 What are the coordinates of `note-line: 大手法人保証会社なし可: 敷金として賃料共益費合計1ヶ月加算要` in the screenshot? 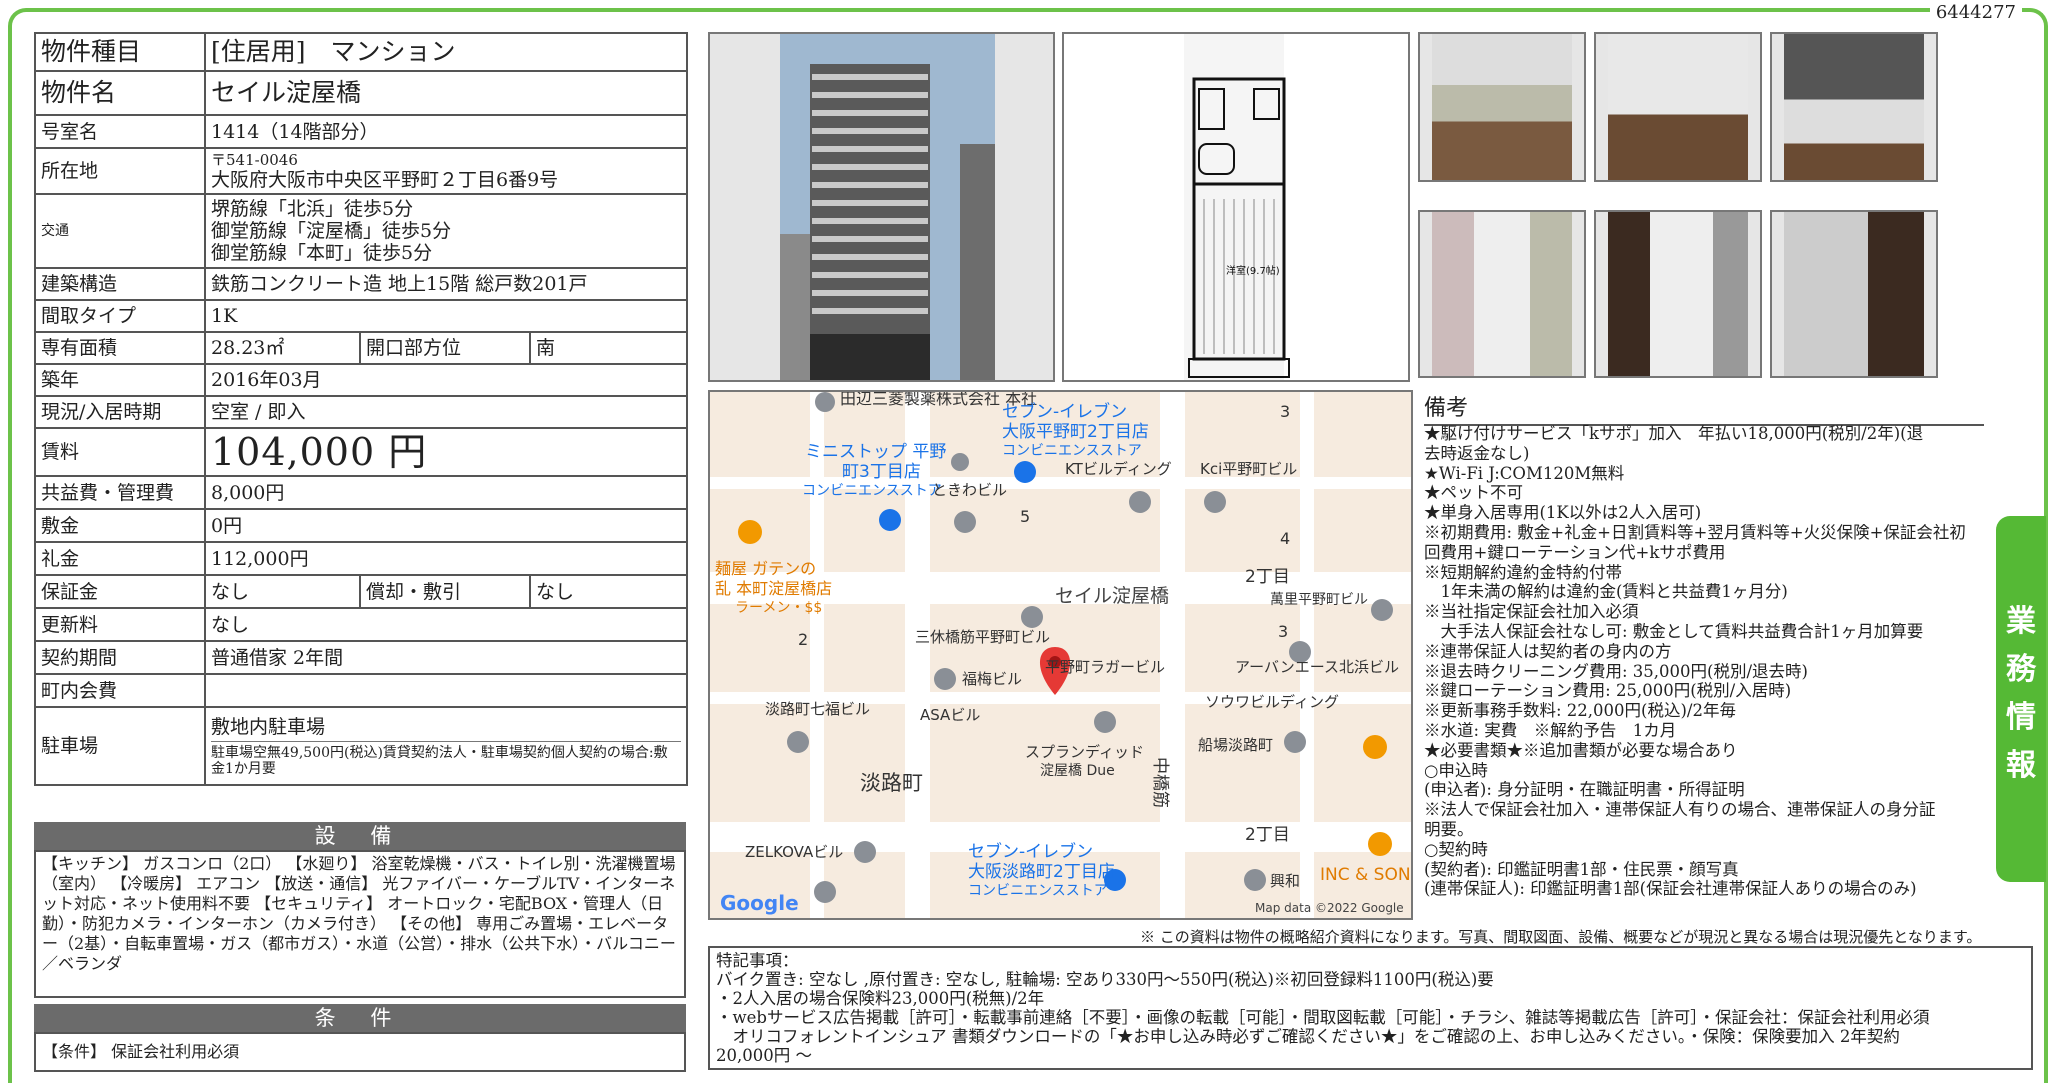 It's located at (1674, 631).